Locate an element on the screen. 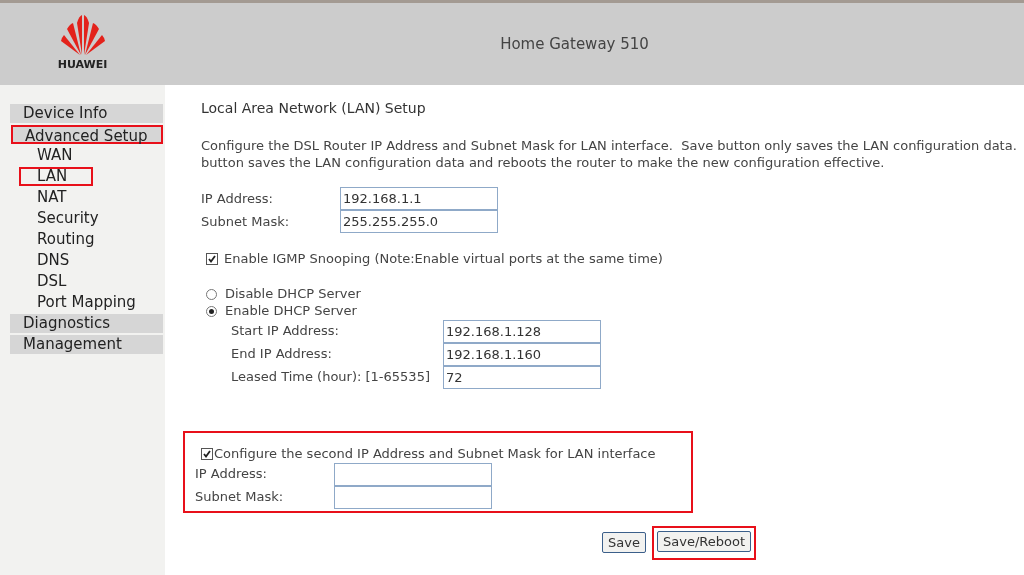 The width and height of the screenshot is (1024, 575). field-label: End IP Address: is located at coordinates (282, 354).